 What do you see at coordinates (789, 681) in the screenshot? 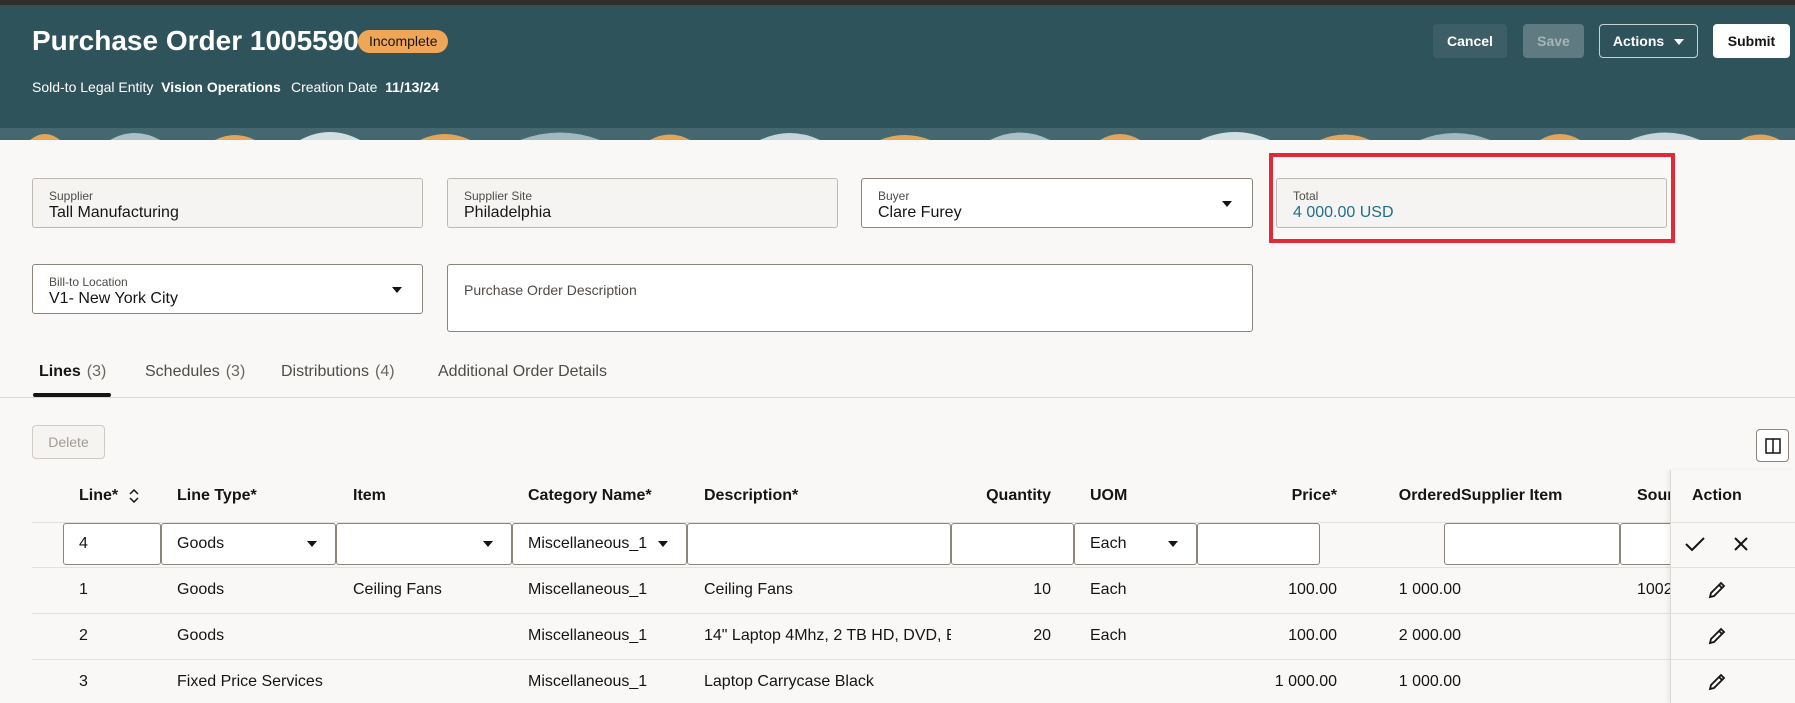
I see `row3-description: Laptop Carrycase Black` at bounding box center [789, 681].